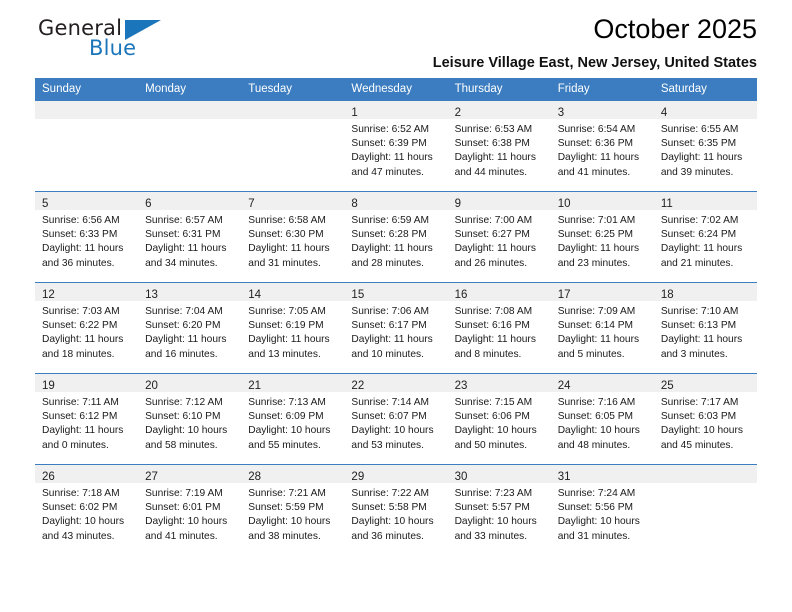  I want to click on sunrise-text: Sunrise: 6:57 AM, so click(184, 220).